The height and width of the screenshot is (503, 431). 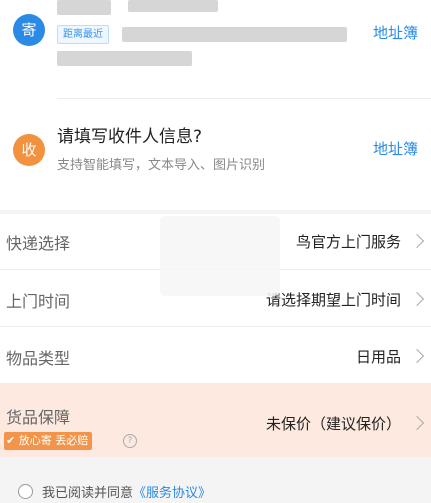 What do you see at coordinates (29, 150) in the screenshot?
I see `receiver-icon: 收` at bounding box center [29, 150].